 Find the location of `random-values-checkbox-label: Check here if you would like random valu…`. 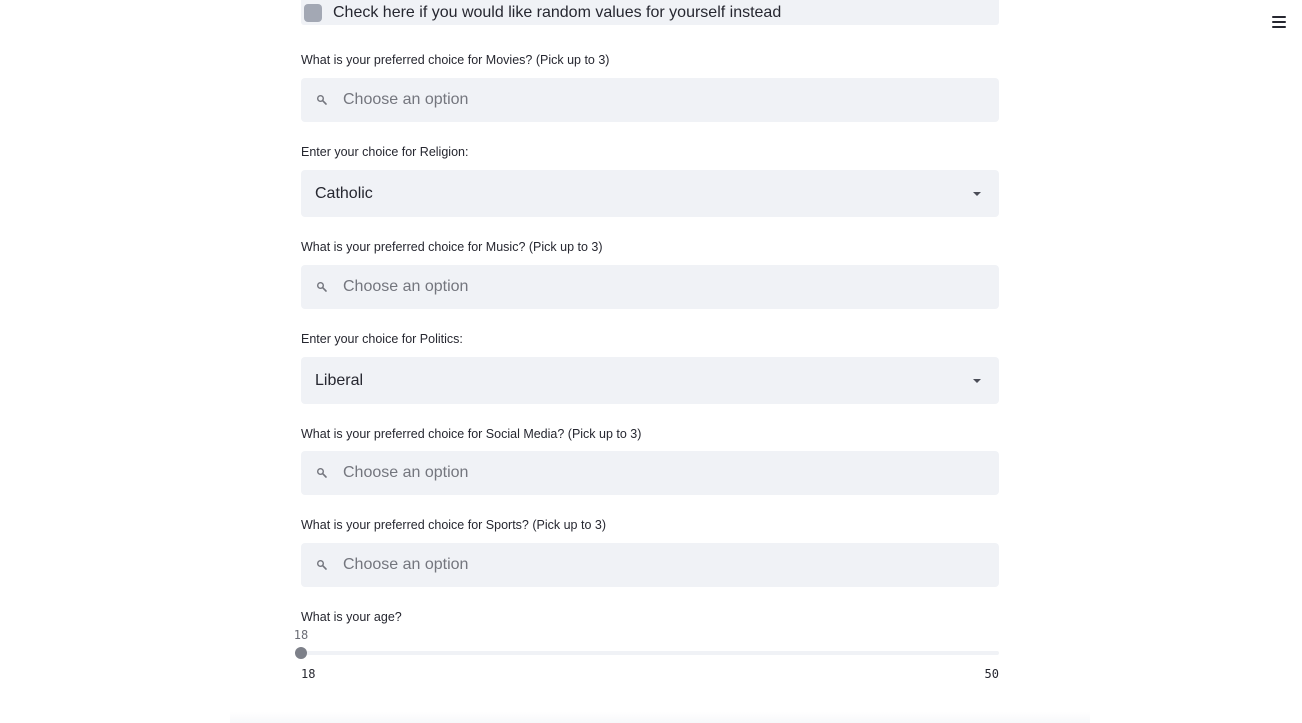

random-values-checkbox-label: Check here if you would like random valu… is located at coordinates (557, 13).